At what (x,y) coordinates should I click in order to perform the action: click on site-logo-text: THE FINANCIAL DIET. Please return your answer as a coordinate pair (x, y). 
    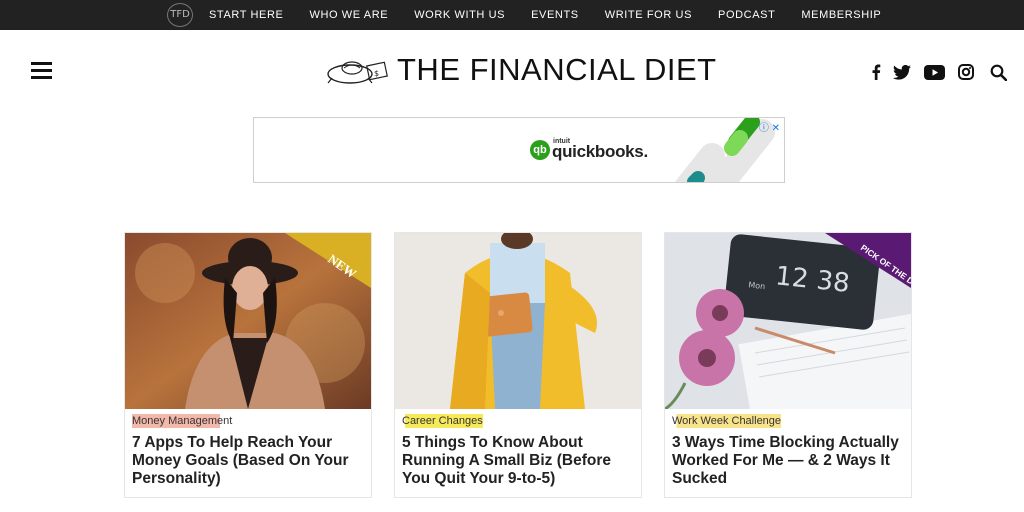
    Looking at the image, I should click on (557, 70).